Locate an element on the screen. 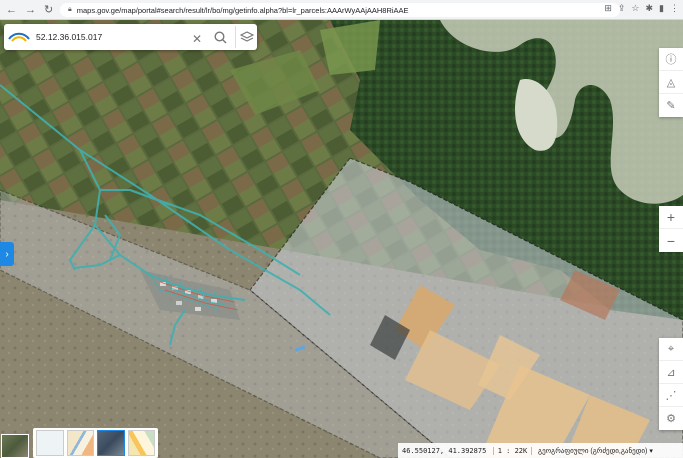 The width and height of the screenshot is (683, 458). ruler-icon: ⊿ is located at coordinates (671, 372).